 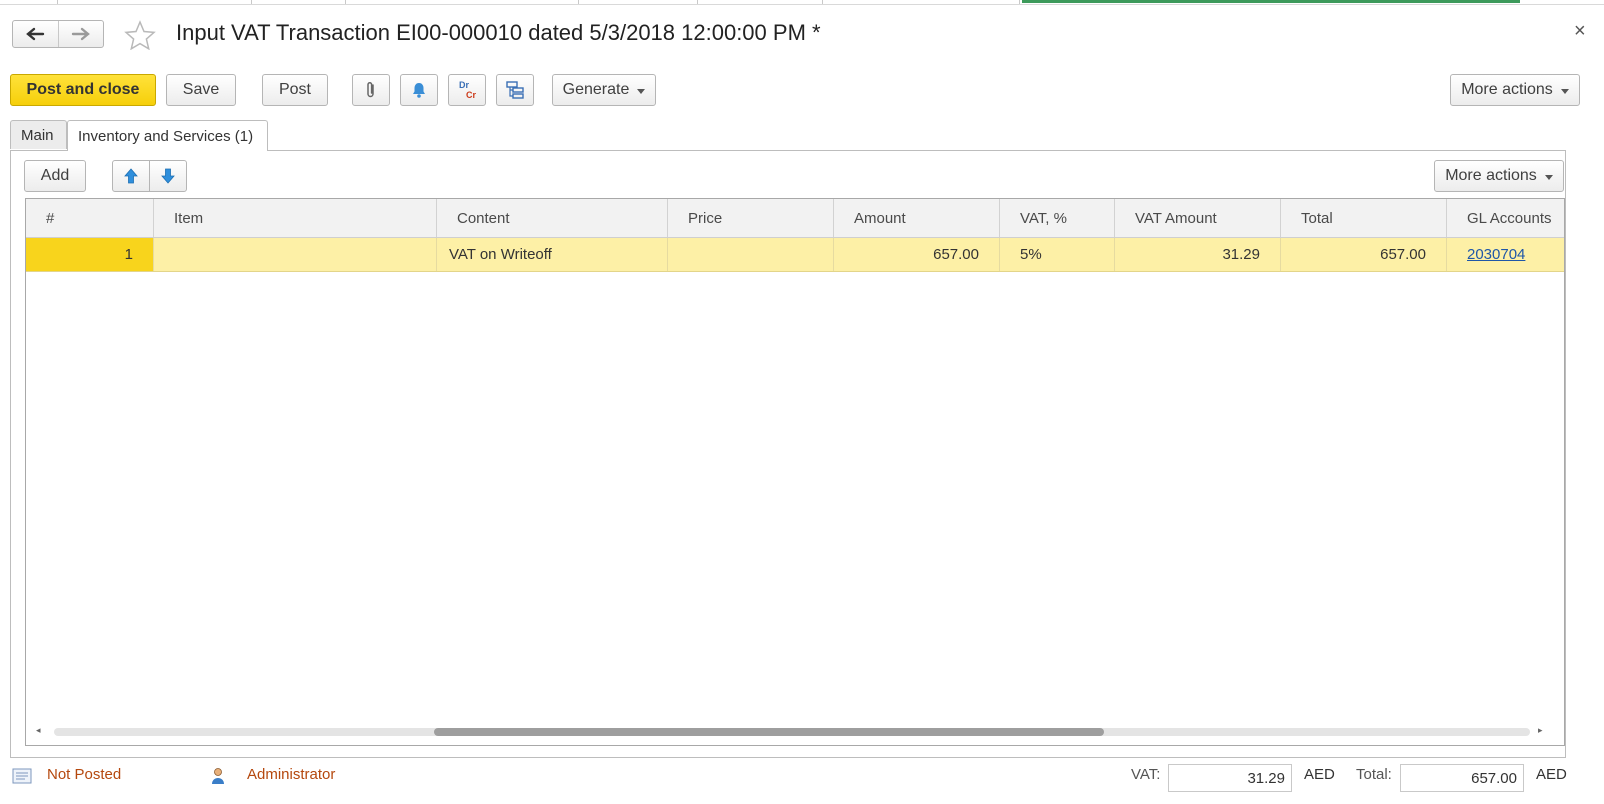 I want to click on more-actions-label: More actions, so click(x=1507, y=89).